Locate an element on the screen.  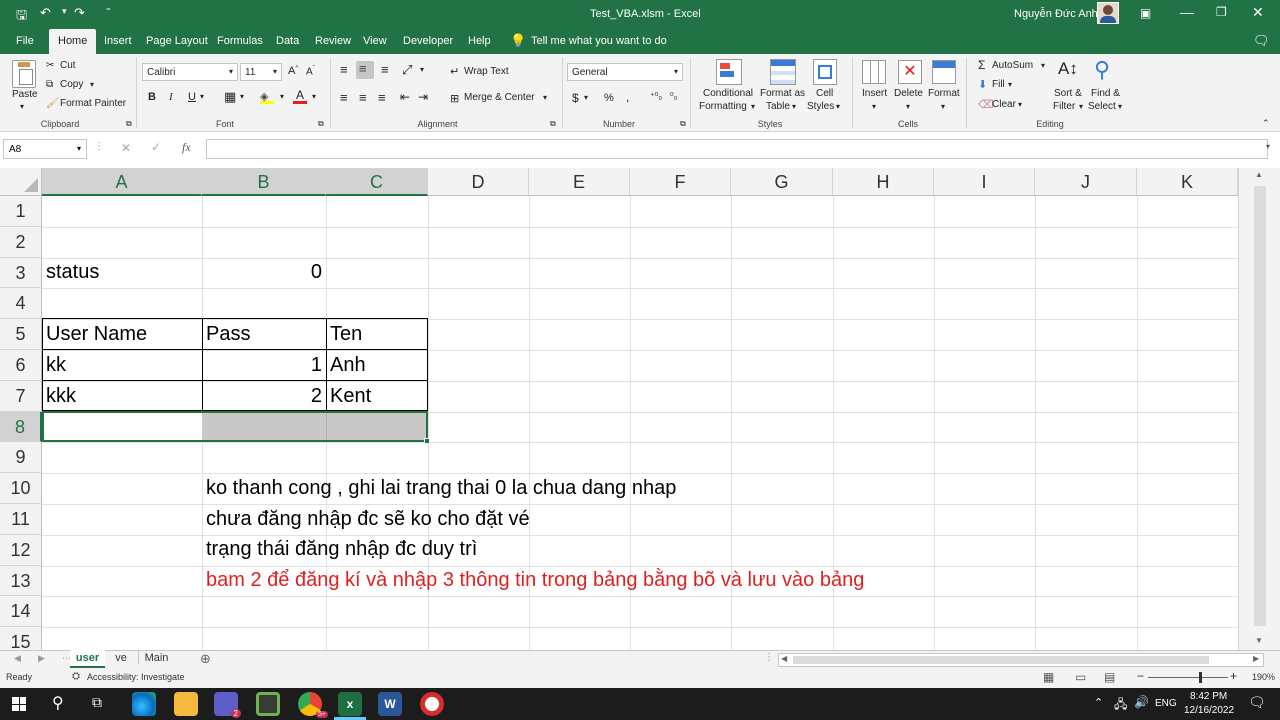
tab-split-handle-icon: ⋮ is located at coordinates (769, 657).